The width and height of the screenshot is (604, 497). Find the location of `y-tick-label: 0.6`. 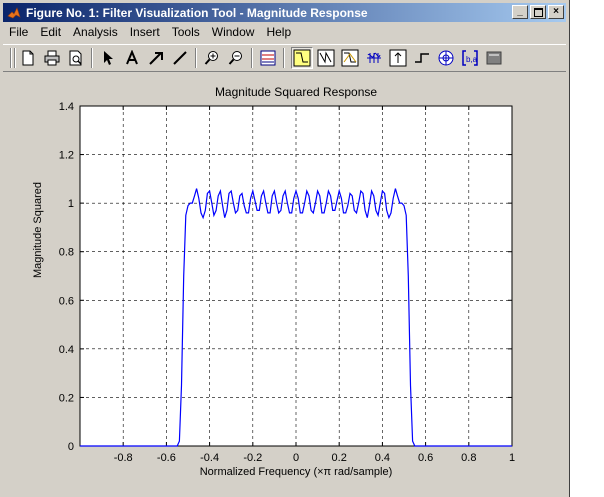

y-tick-label: 0.6 is located at coordinates (66, 301).